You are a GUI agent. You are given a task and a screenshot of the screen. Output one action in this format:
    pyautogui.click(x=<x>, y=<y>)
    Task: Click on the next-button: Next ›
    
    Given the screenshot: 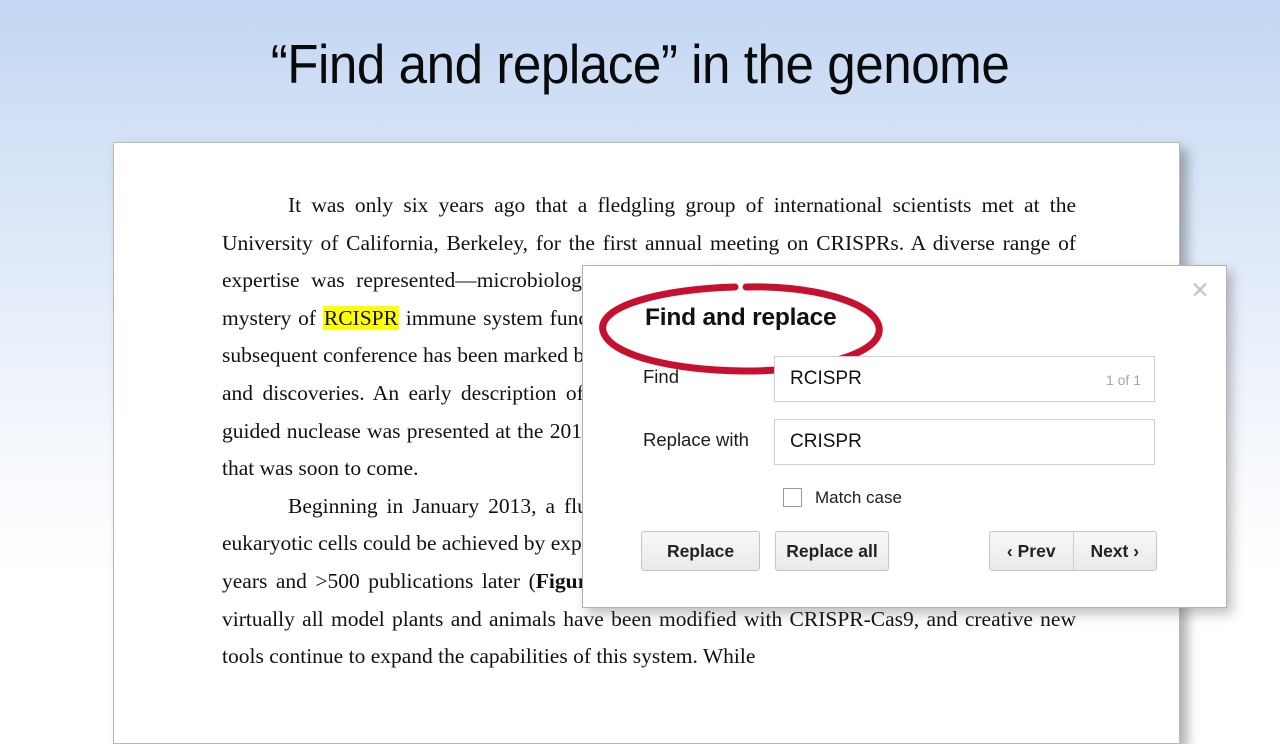 What is the action you would take?
    pyautogui.click(x=1114, y=551)
    